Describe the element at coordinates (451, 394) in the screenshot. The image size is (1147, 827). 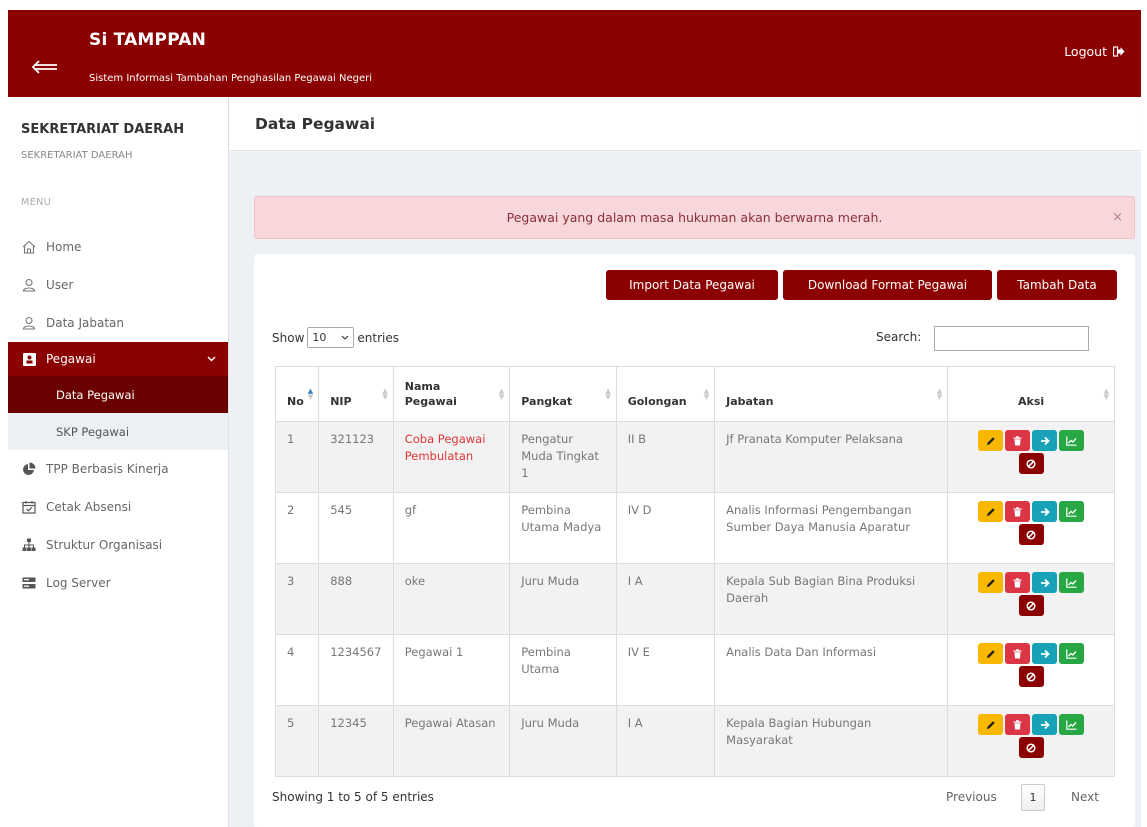
I see `column-header-nama: Nama Pegawai ▲ ▼` at that location.